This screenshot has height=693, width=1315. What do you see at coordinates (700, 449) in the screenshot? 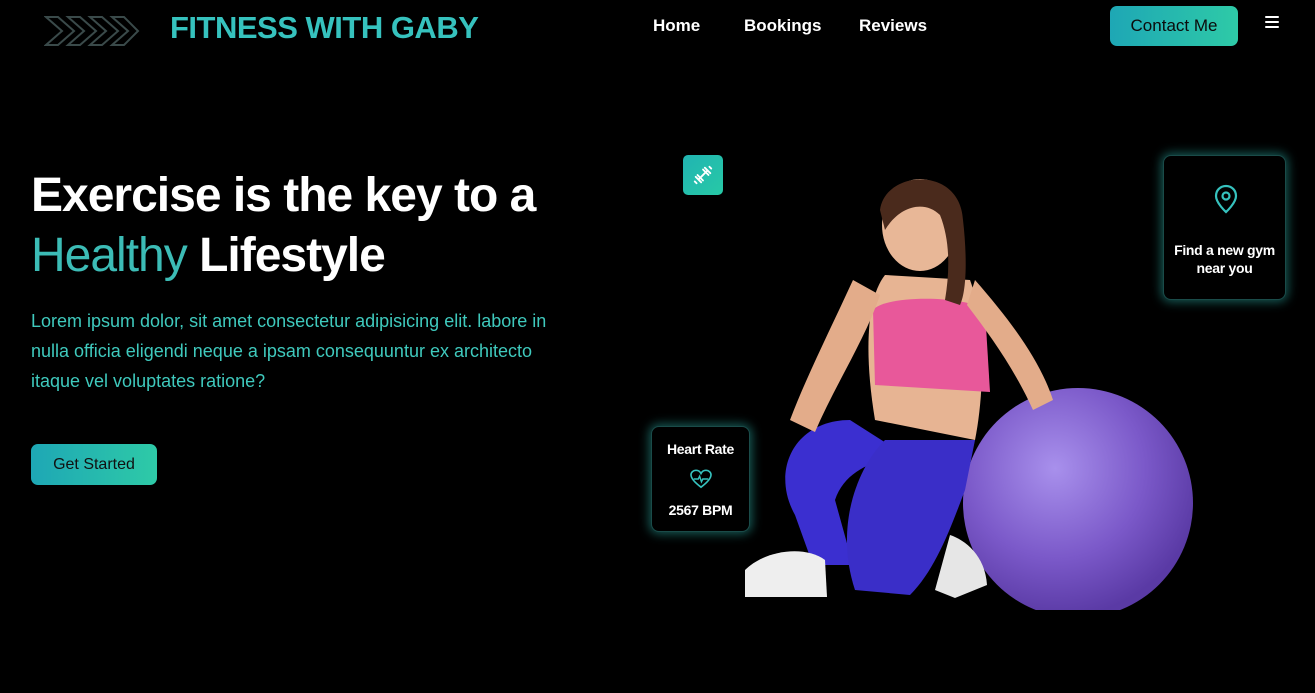
I see `heart-rate-label: Heart Rate` at bounding box center [700, 449].